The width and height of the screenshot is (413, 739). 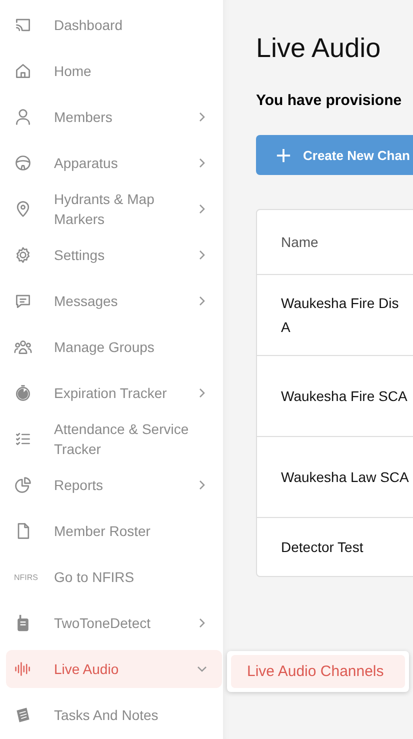 What do you see at coordinates (319, 48) in the screenshot?
I see `page-title: Live Audio` at bounding box center [319, 48].